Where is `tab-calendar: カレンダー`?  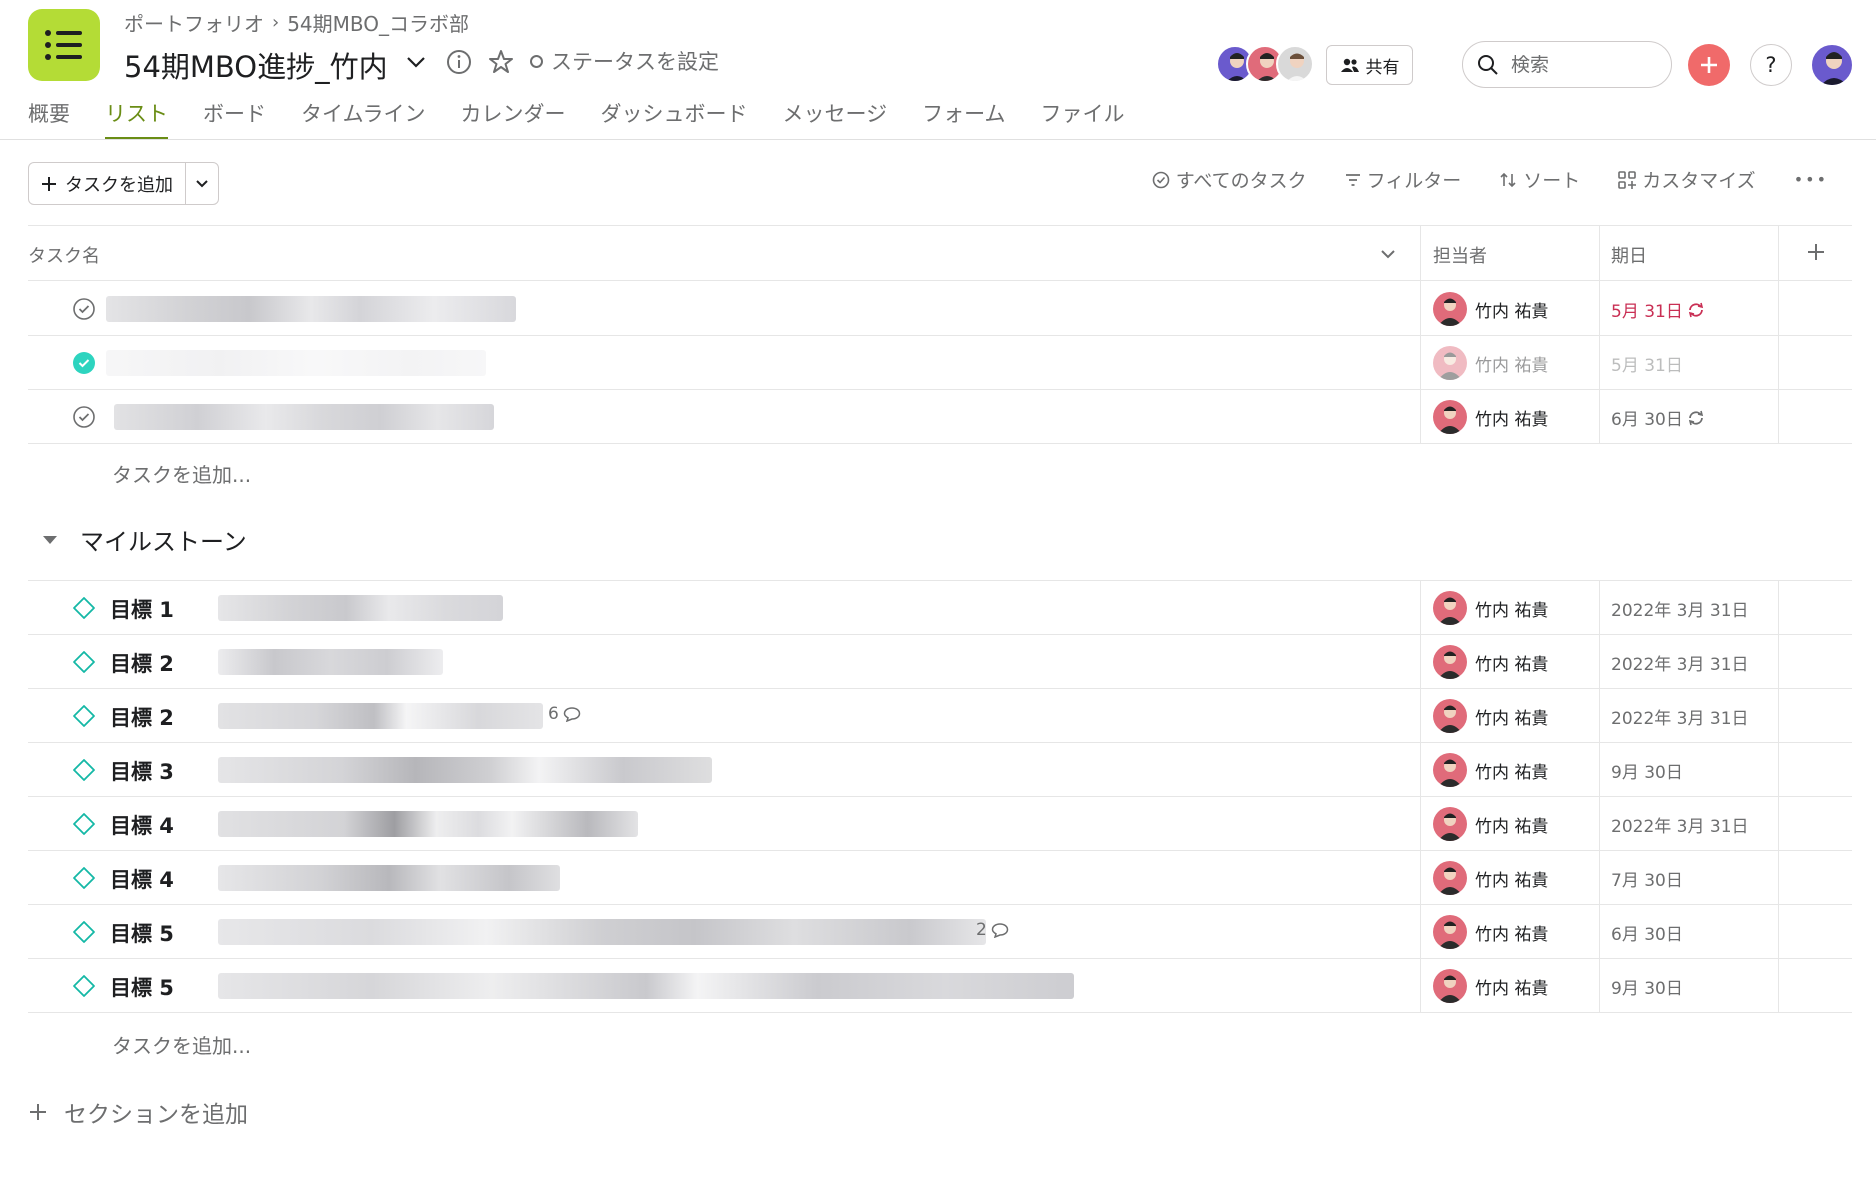 tab-calendar: カレンダー is located at coordinates (513, 119).